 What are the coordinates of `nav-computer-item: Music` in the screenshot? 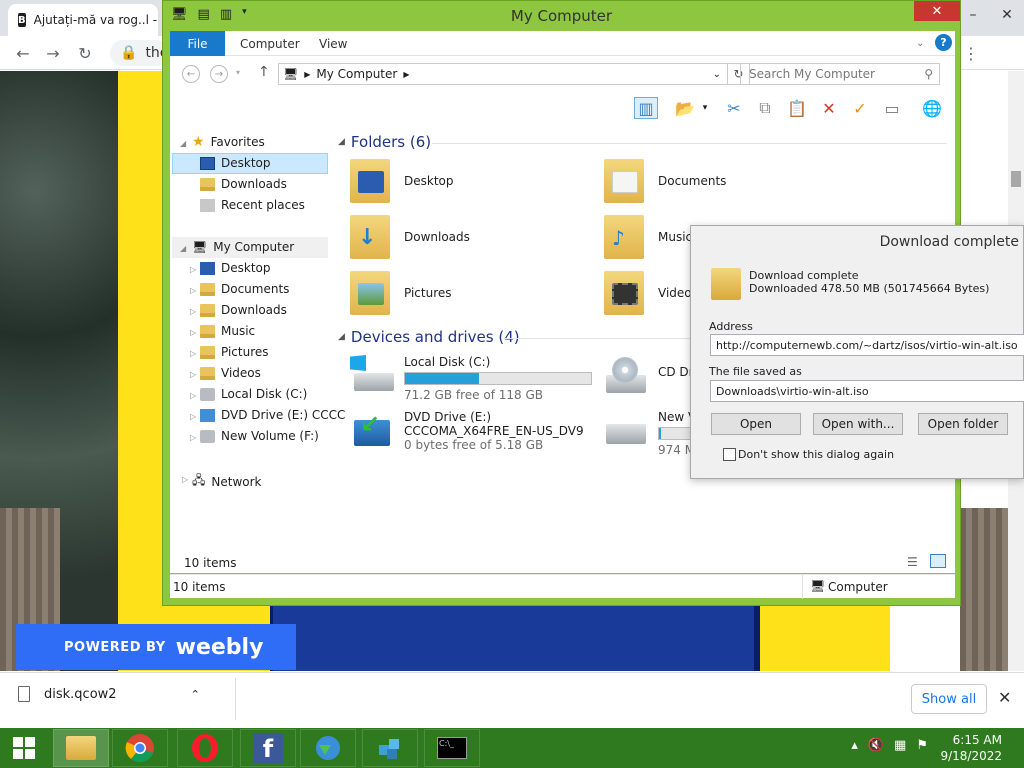 It's located at (227, 331).